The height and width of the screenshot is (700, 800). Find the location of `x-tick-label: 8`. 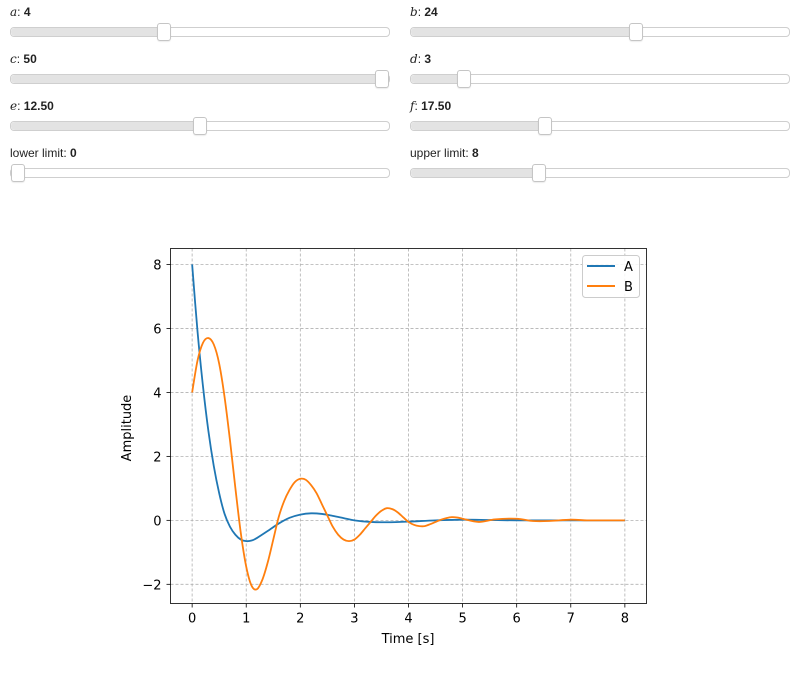

x-tick-label: 8 is located at coordinates (625, 619).